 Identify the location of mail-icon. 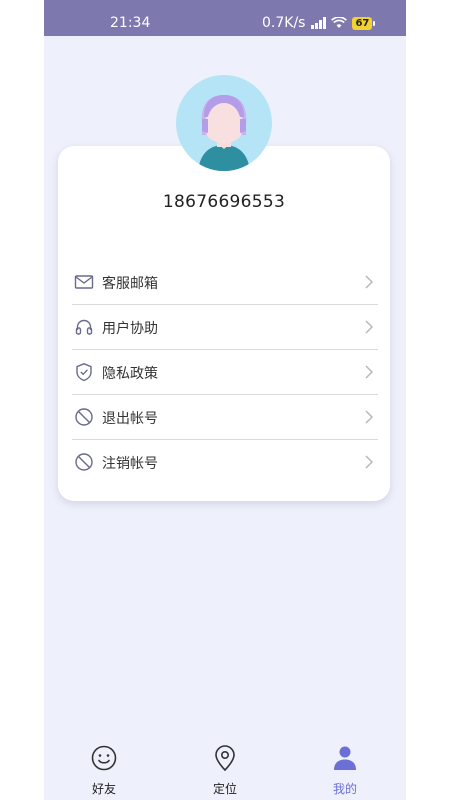
(84, 282).